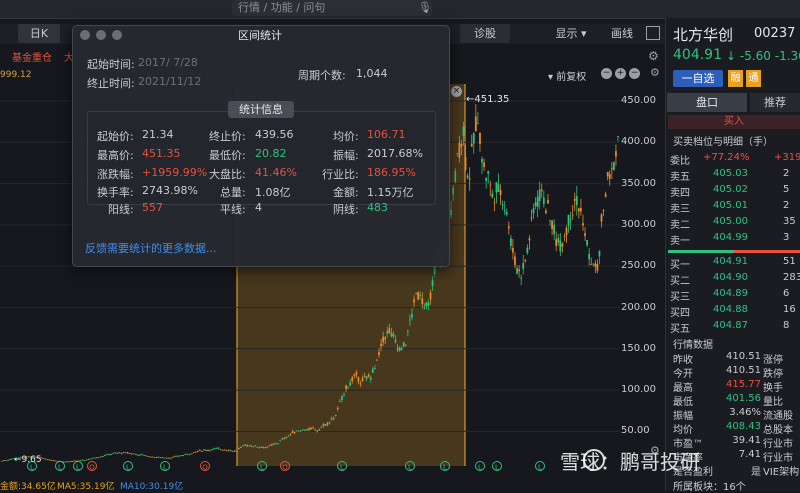 This screenshot has height=493, width=800. I want to click on end-time-value: 2021/11/12, so click(169, 81).